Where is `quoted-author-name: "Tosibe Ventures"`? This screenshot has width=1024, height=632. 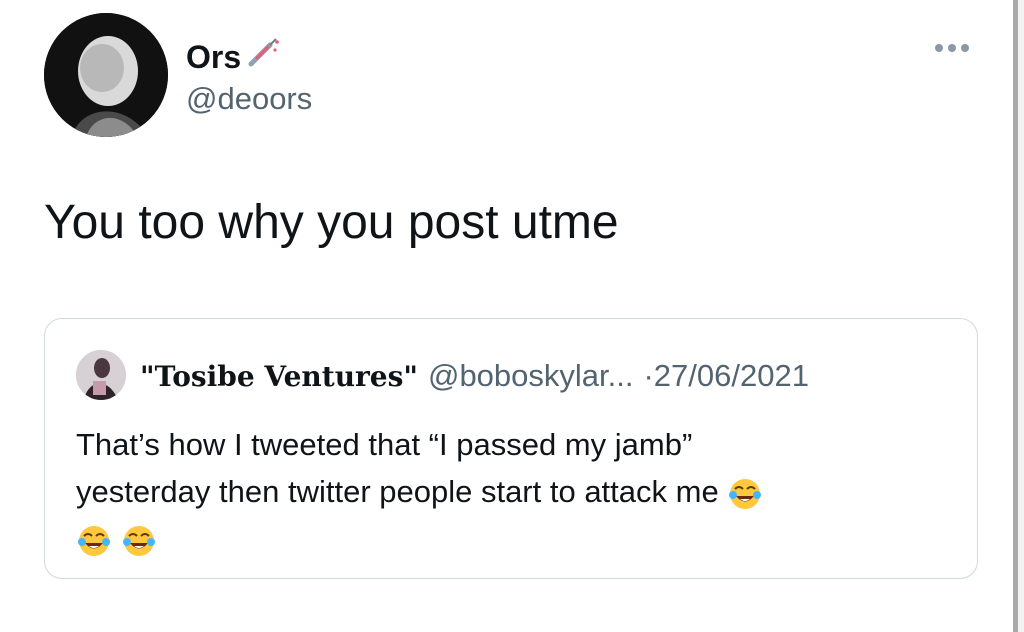
quoted-author-name: "Tosibe Ventures" is located at coordinates (279, 377).